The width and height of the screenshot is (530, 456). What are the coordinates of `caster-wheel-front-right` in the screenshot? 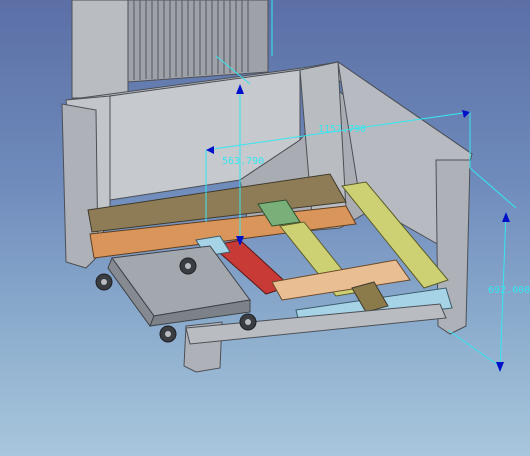 It's located at (188, 266).